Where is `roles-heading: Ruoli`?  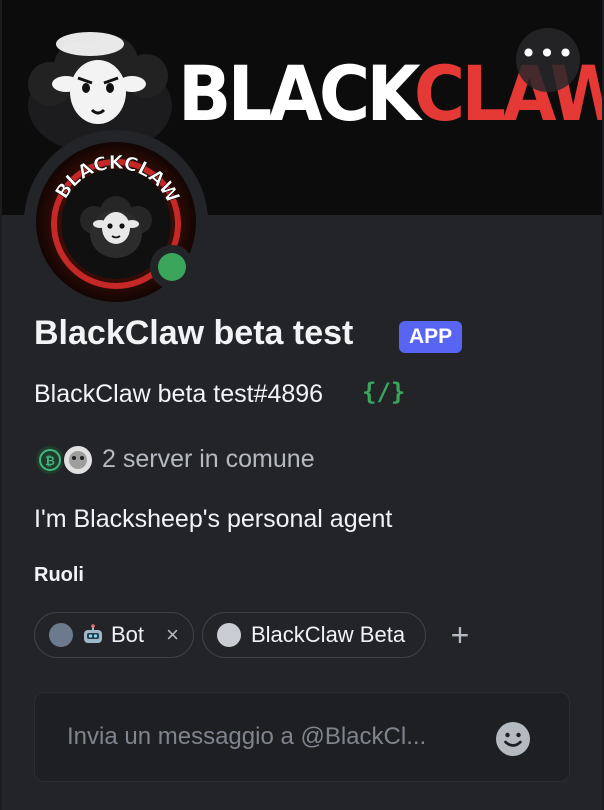 roles-heading: Ruoli is located at coordinates (59, 575).